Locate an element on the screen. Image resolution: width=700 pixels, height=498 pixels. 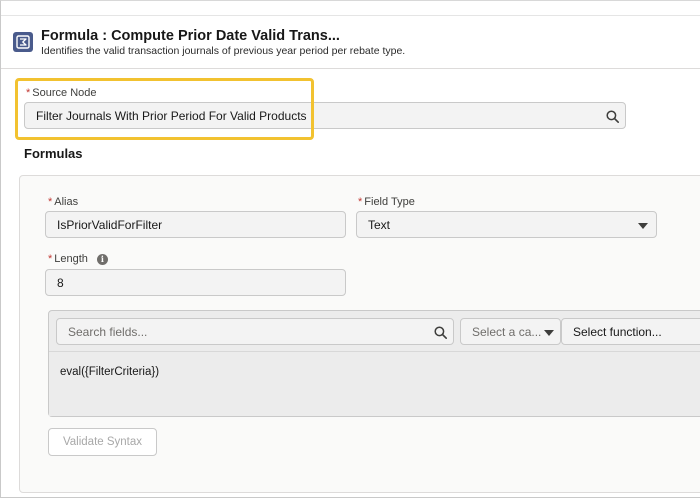
length-value: 8 is located at coordinates (60, 282).